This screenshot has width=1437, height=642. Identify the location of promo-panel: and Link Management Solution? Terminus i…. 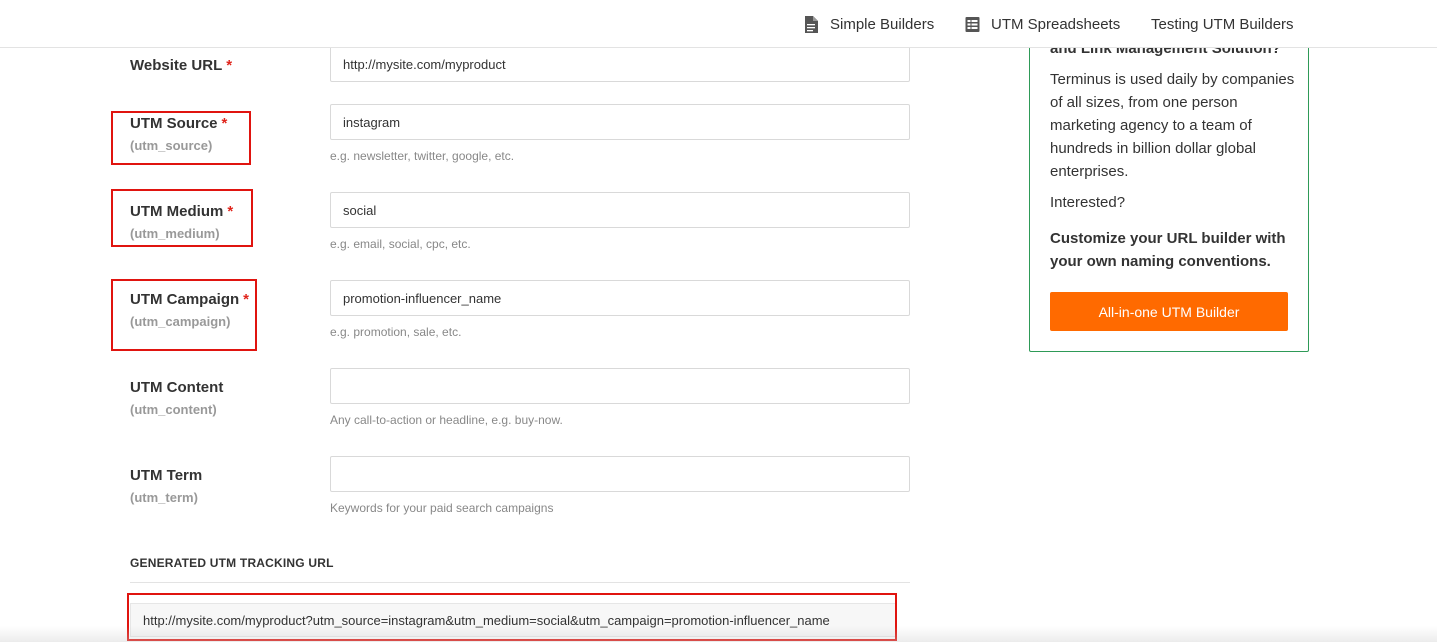
(1169, 186).